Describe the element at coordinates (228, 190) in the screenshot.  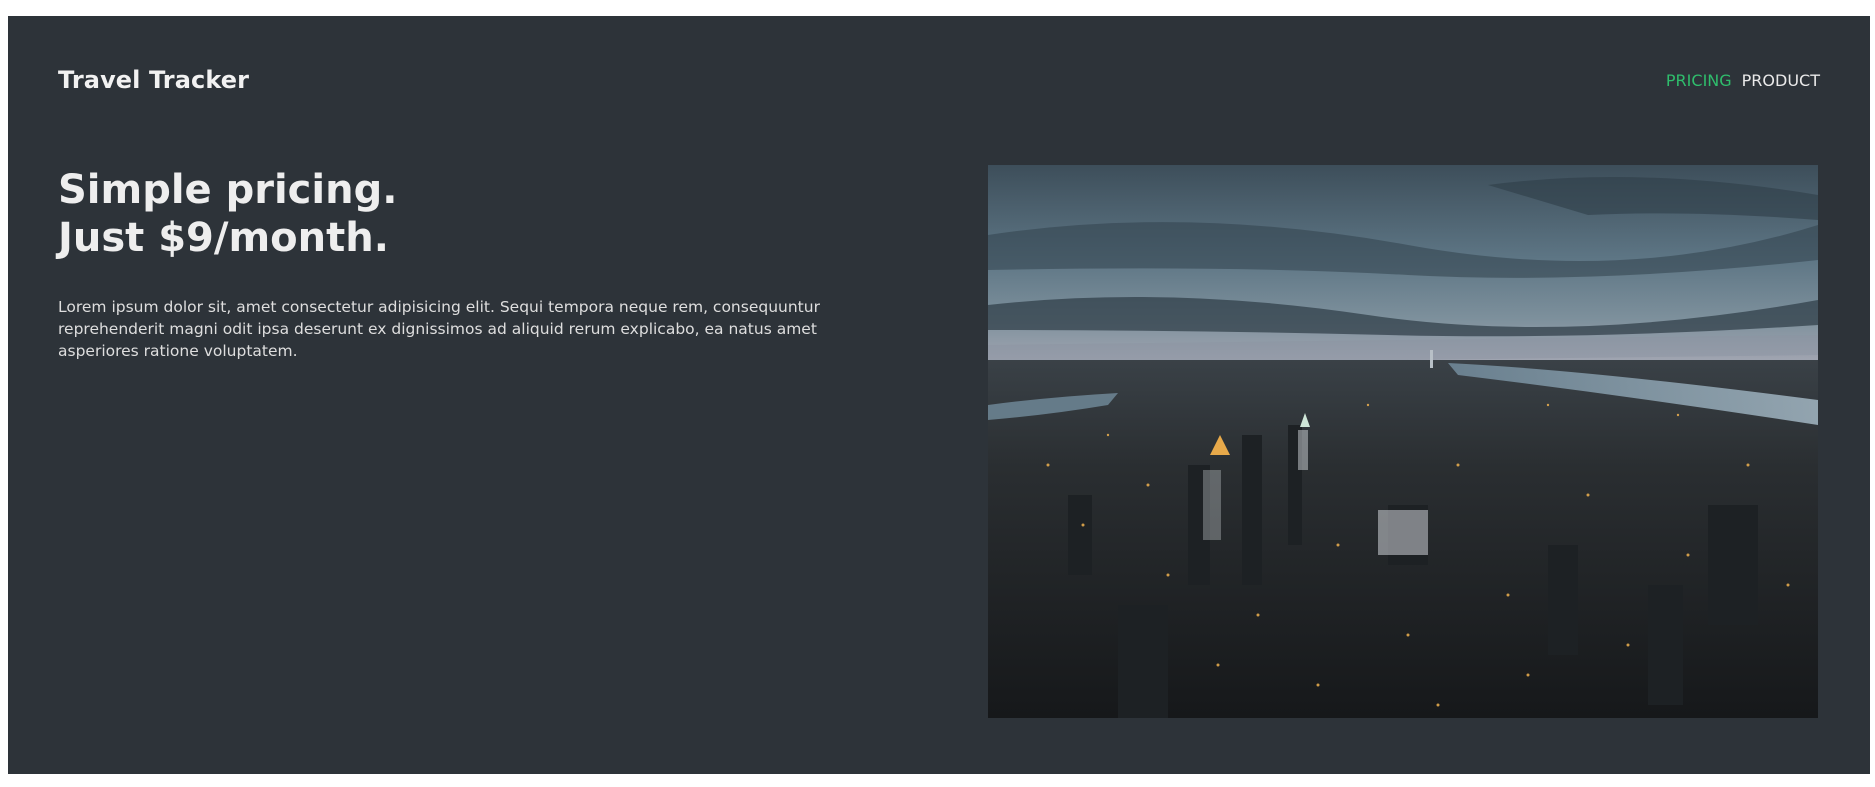
I see `headline-line-1: Simple pricing.` at that location.